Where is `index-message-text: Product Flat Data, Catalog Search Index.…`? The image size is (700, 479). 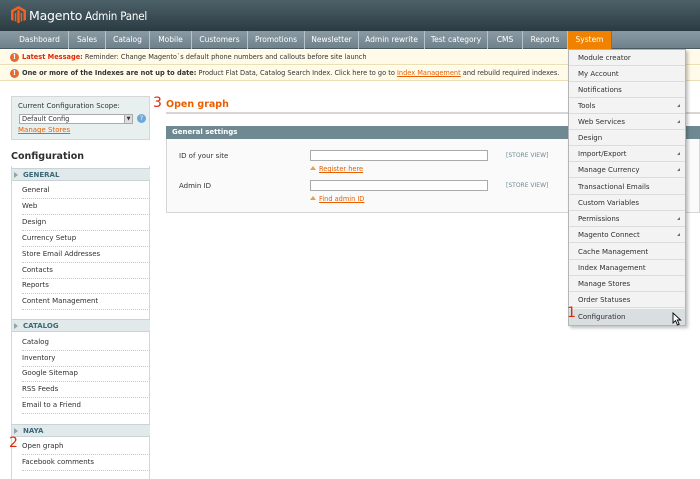 index-message-text: Product Flat Data, Catalog Search Index.… is located at coordinates (296, 73).